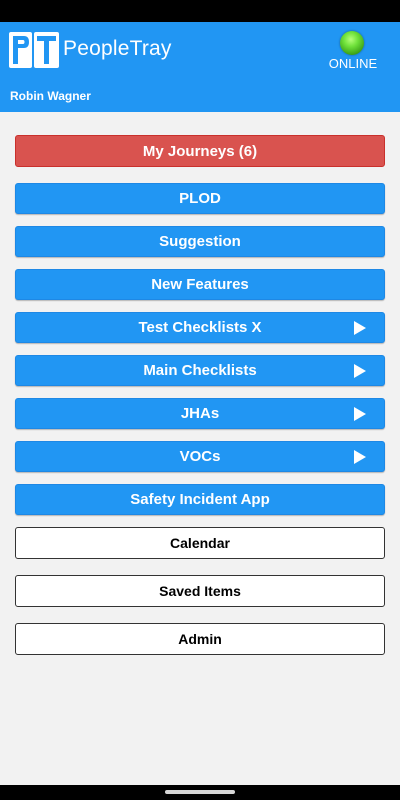 The width and height of the screenshot is (400, 800). I want to click on new-features-label: New Features, so click(200, 284).